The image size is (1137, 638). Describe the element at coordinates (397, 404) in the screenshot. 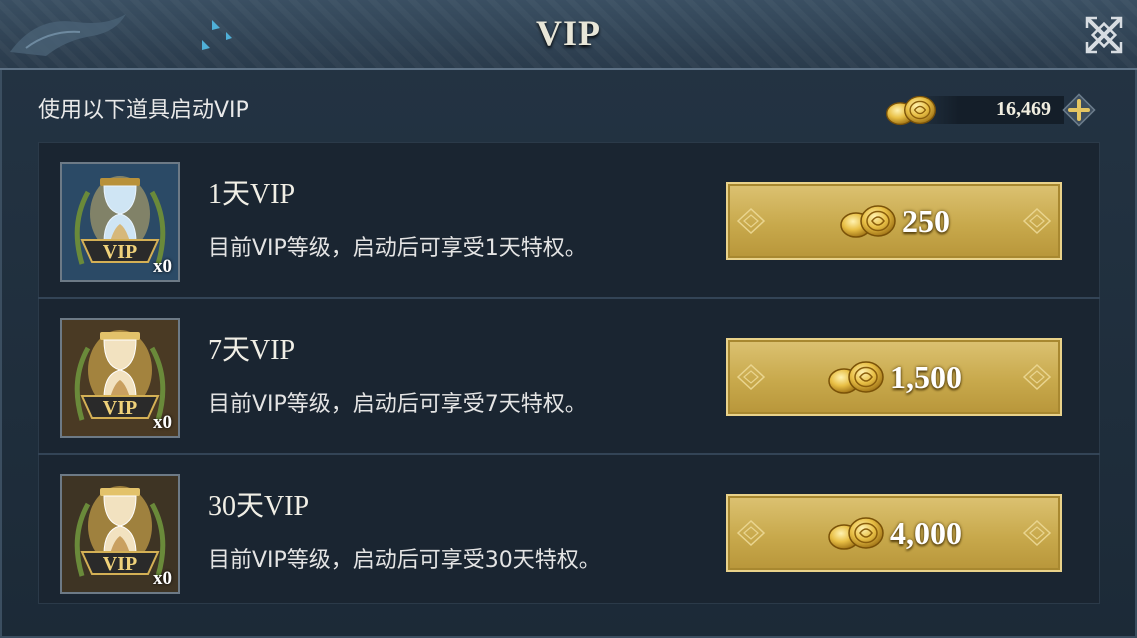

I see `item-description: 目前VIP等级，启动后可享受7天特权。` at that location.